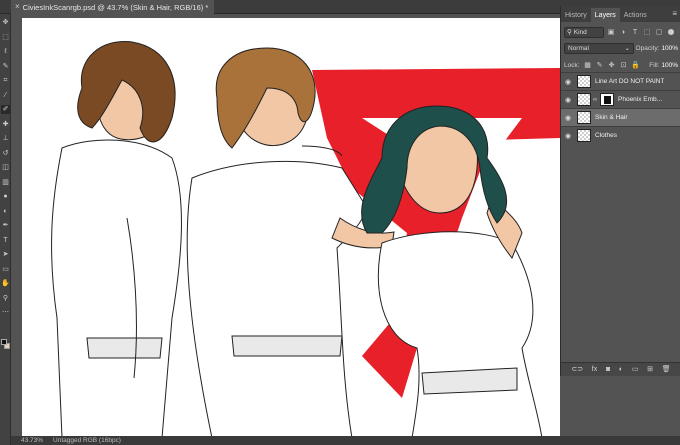 The image size is (680, 445). I want to click on more-tools-icon: ⋯, so click(5, 312).